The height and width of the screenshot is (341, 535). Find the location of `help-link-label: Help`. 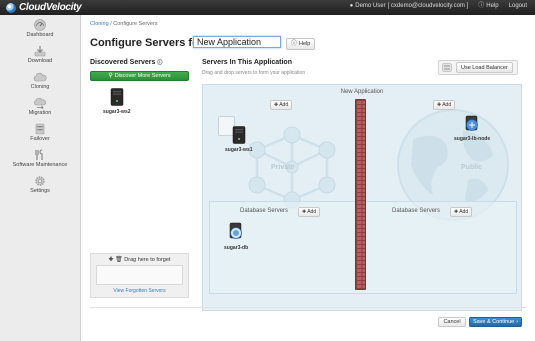

help-link-label: Help is located at coordinates (492, 6).